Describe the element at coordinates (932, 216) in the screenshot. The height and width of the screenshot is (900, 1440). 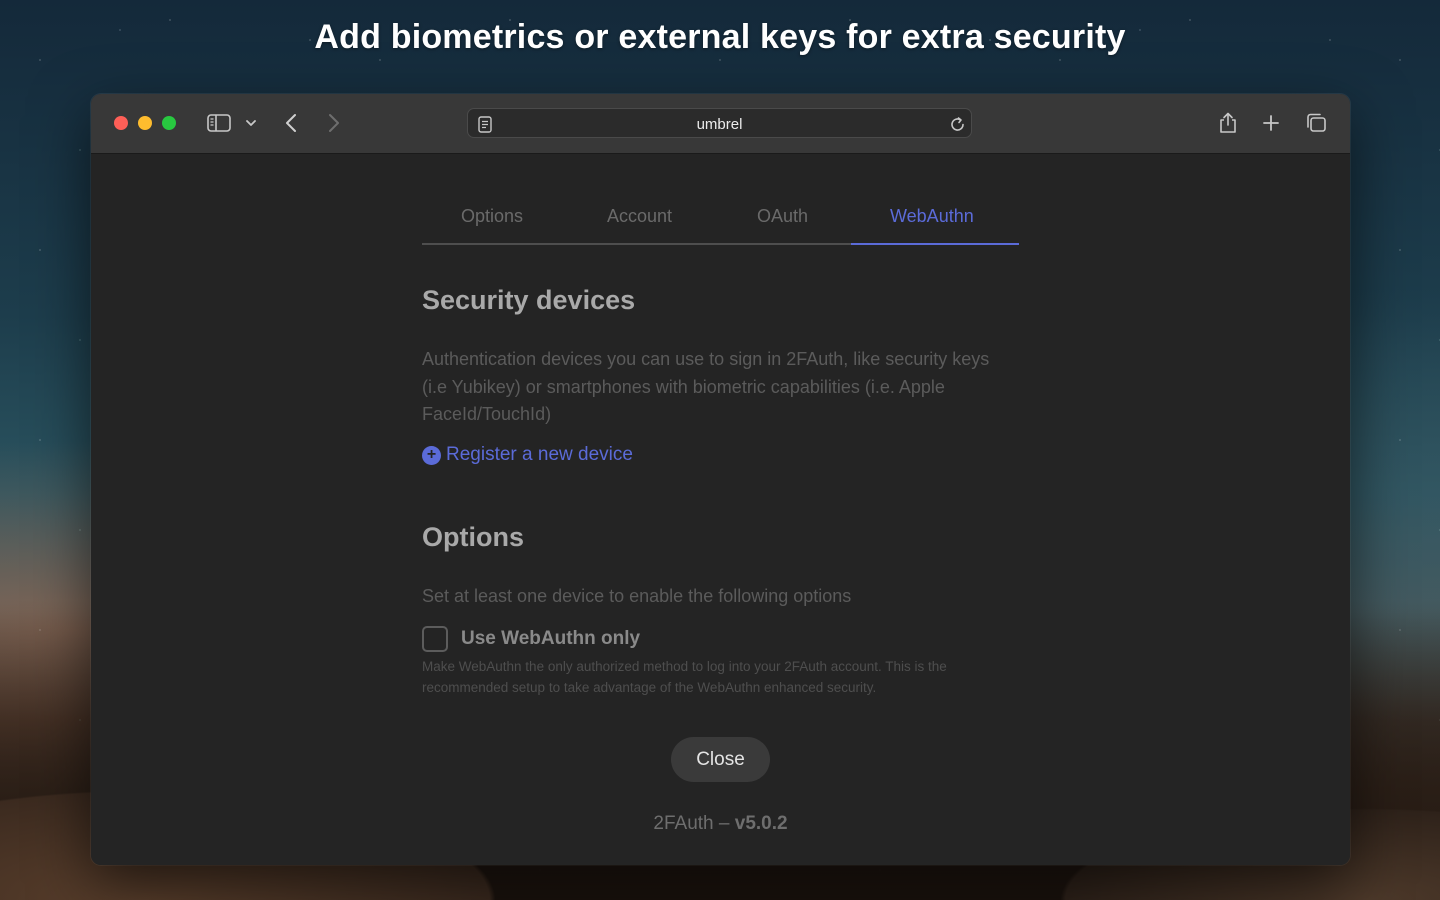
I see `tab-webauthn: WebAuthn` at that location.